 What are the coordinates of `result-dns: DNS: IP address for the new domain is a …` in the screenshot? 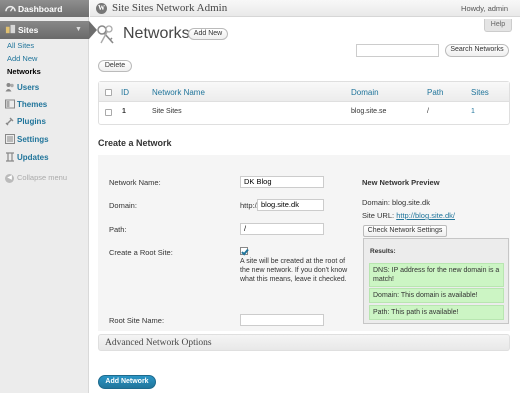 It's located at (436, 275).